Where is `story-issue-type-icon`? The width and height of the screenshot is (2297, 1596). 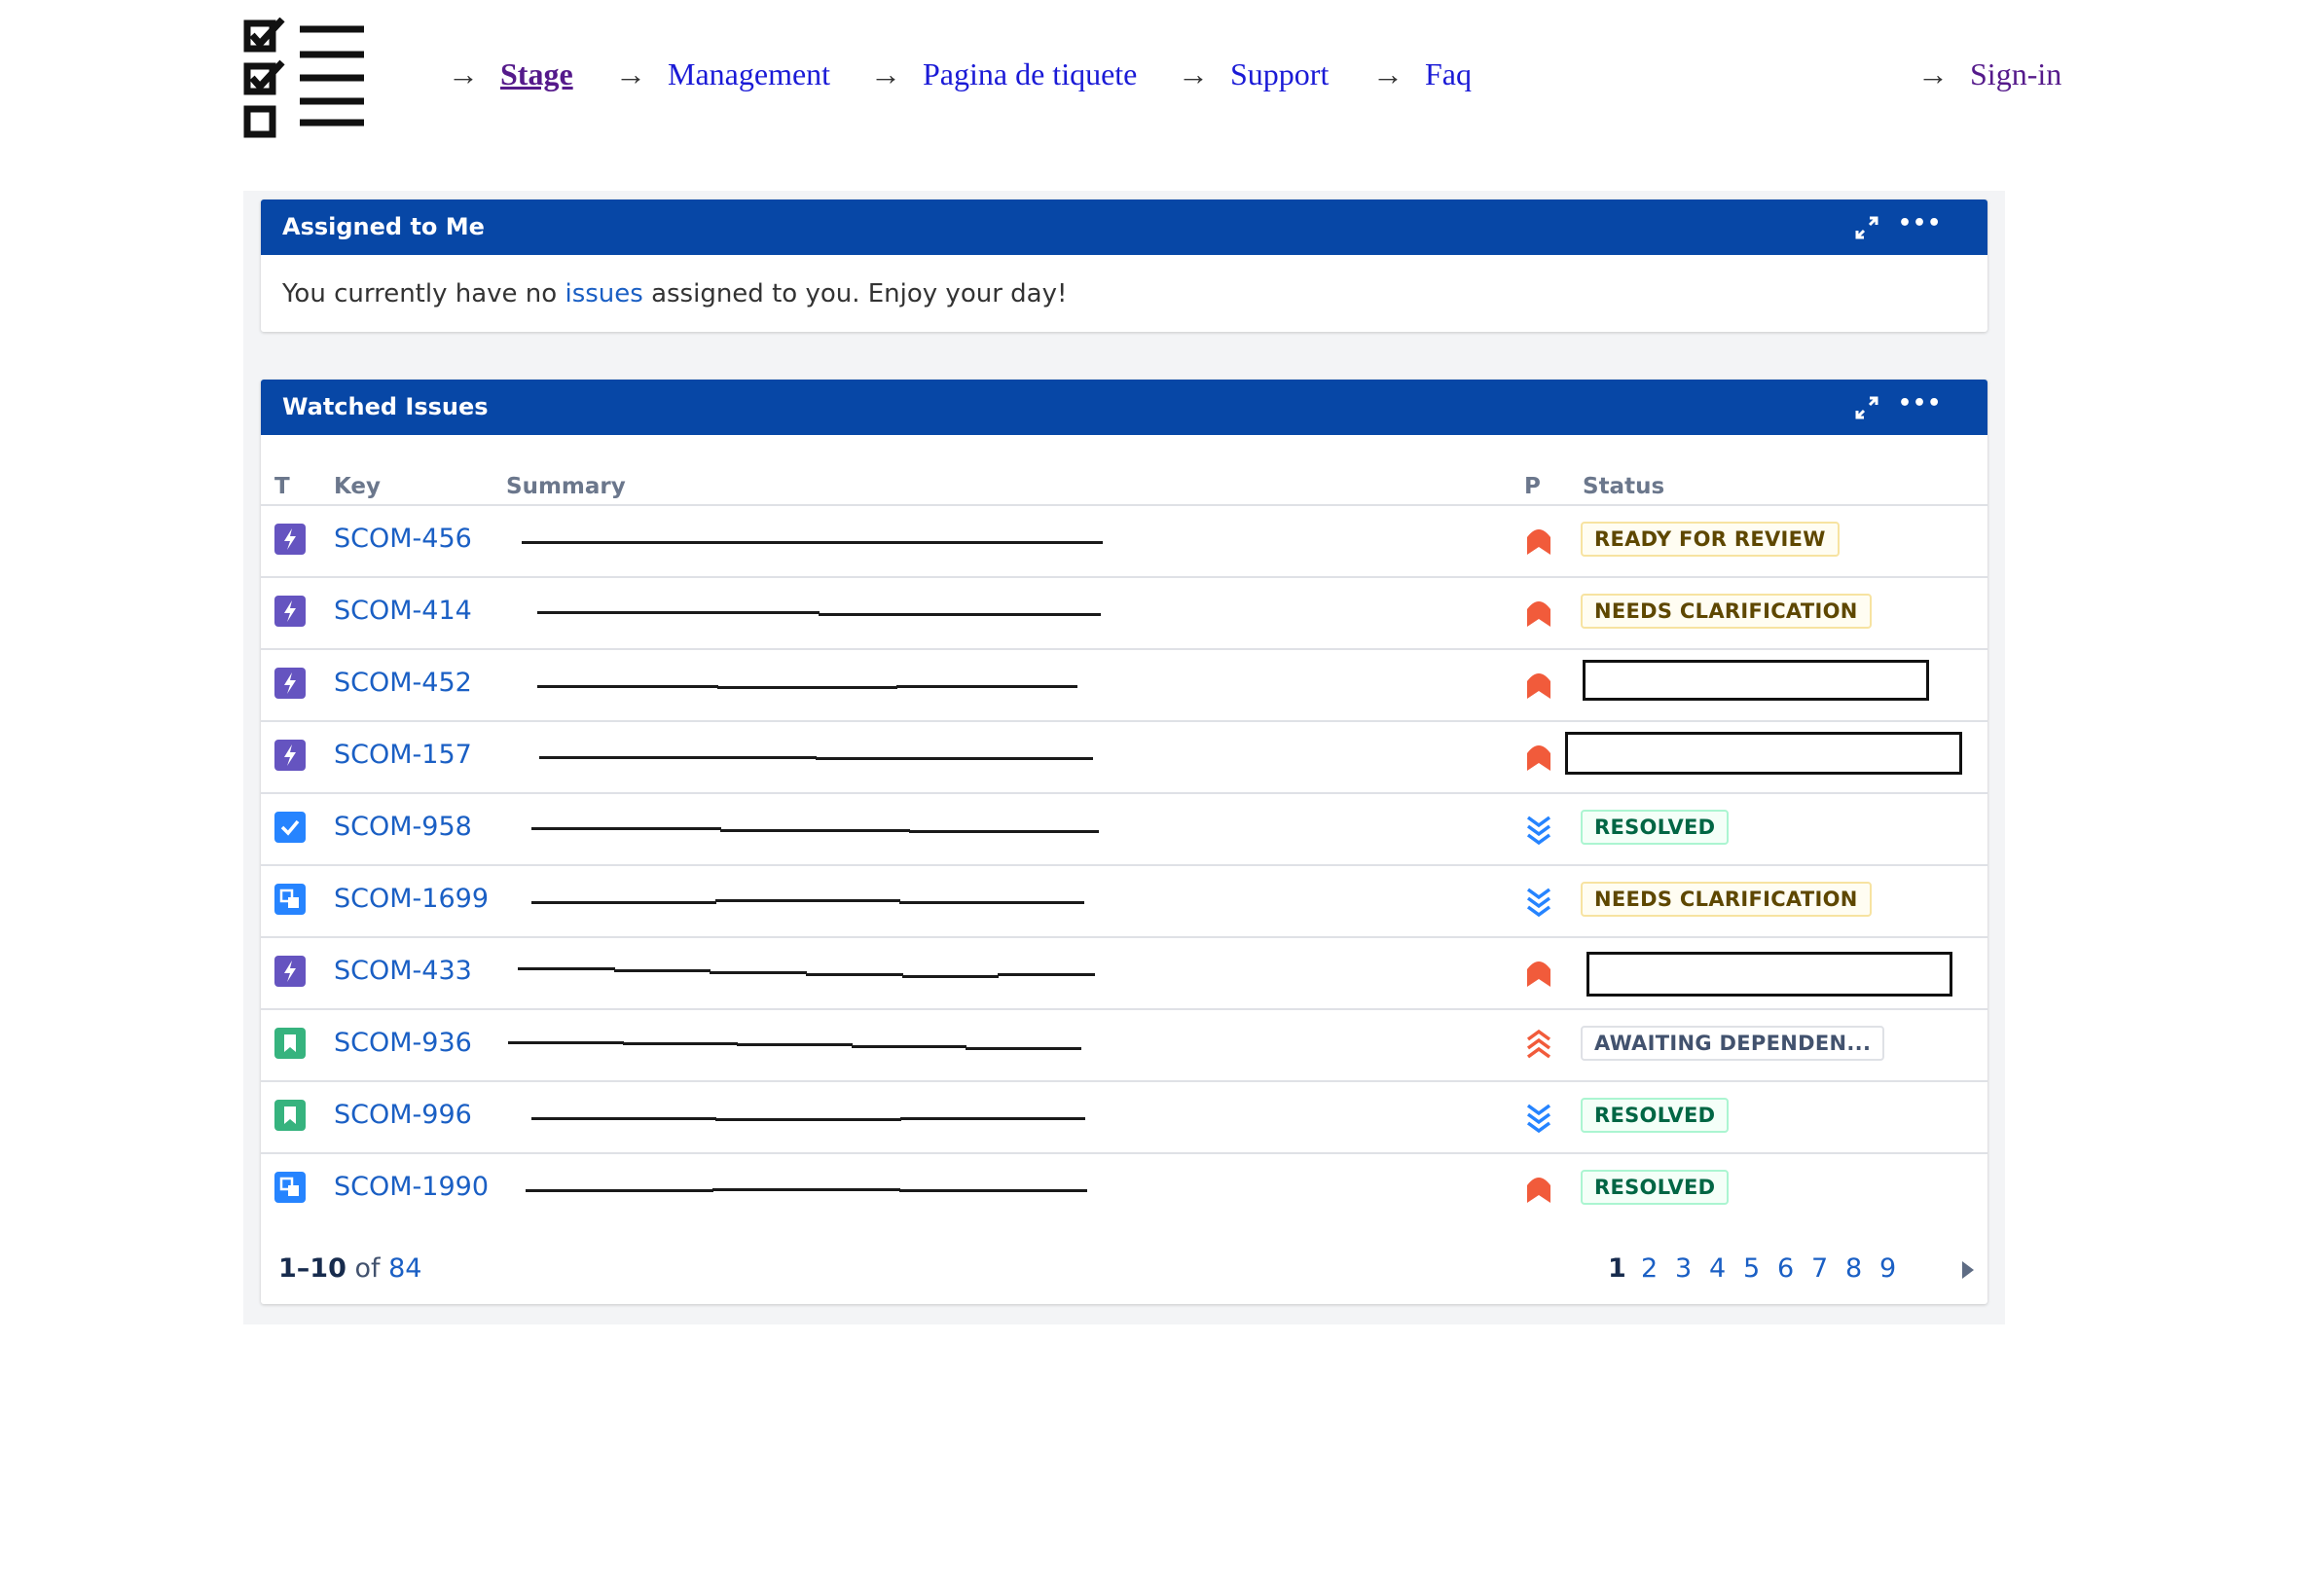
story-issue-type-icon is located at coordinates (290, 1115).